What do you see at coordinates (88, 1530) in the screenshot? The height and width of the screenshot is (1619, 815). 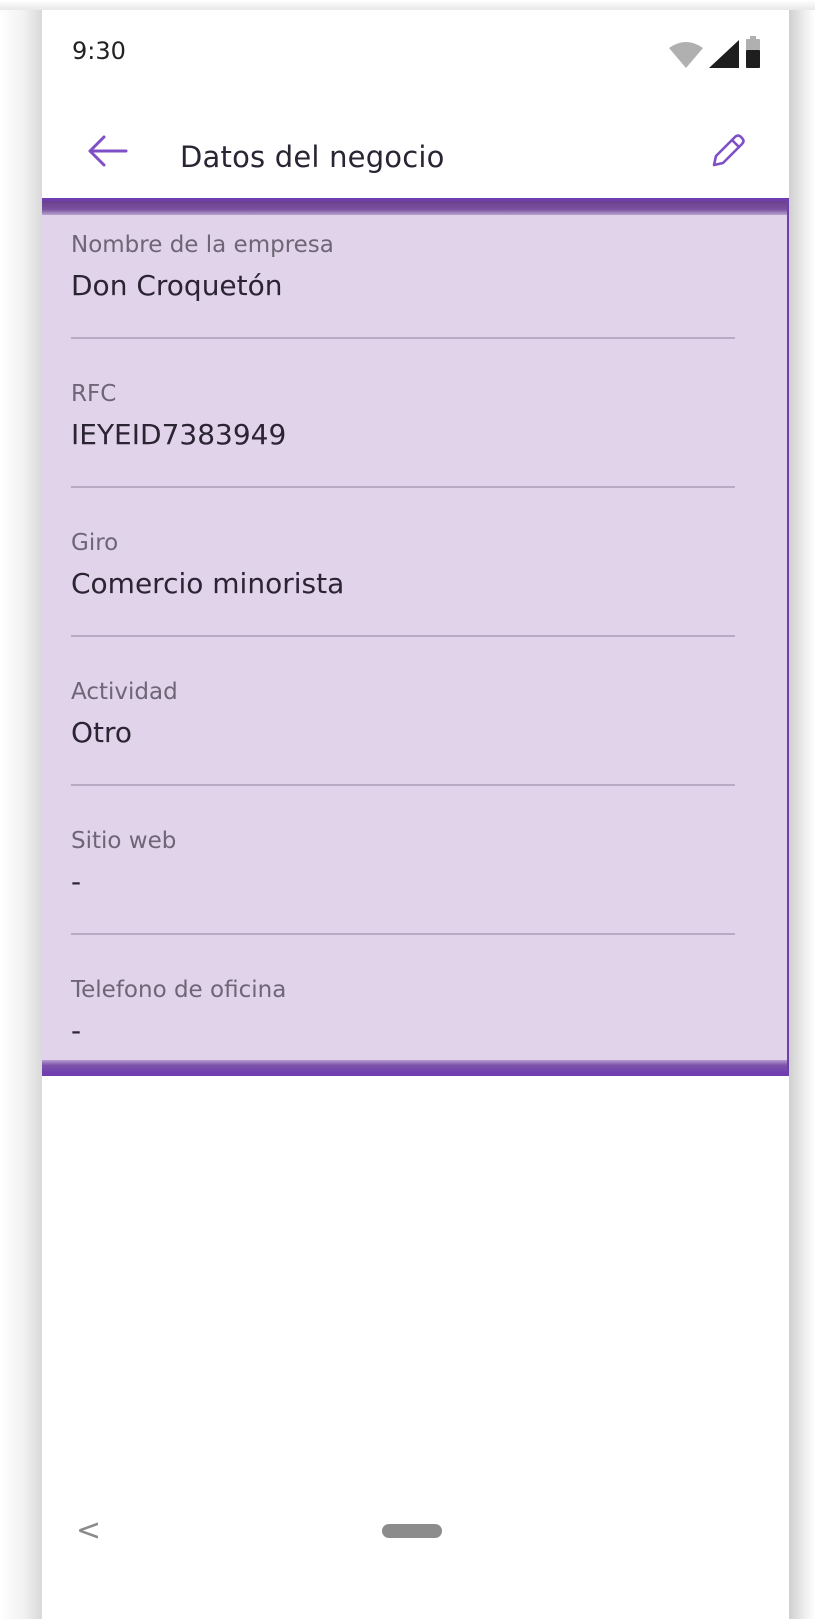 I see `nav-back-button: <` at bounding box center [88, 1530].